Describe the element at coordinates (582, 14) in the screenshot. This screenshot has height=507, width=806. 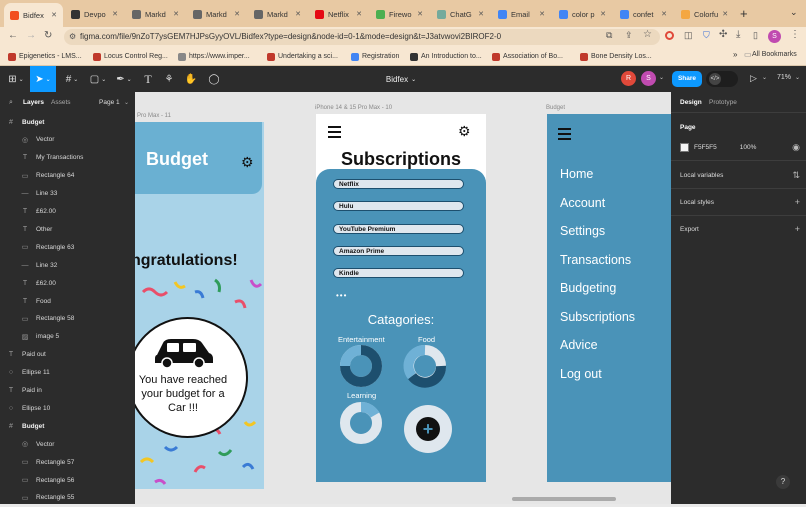
I see `browser-tab: color p ✕` at that location.